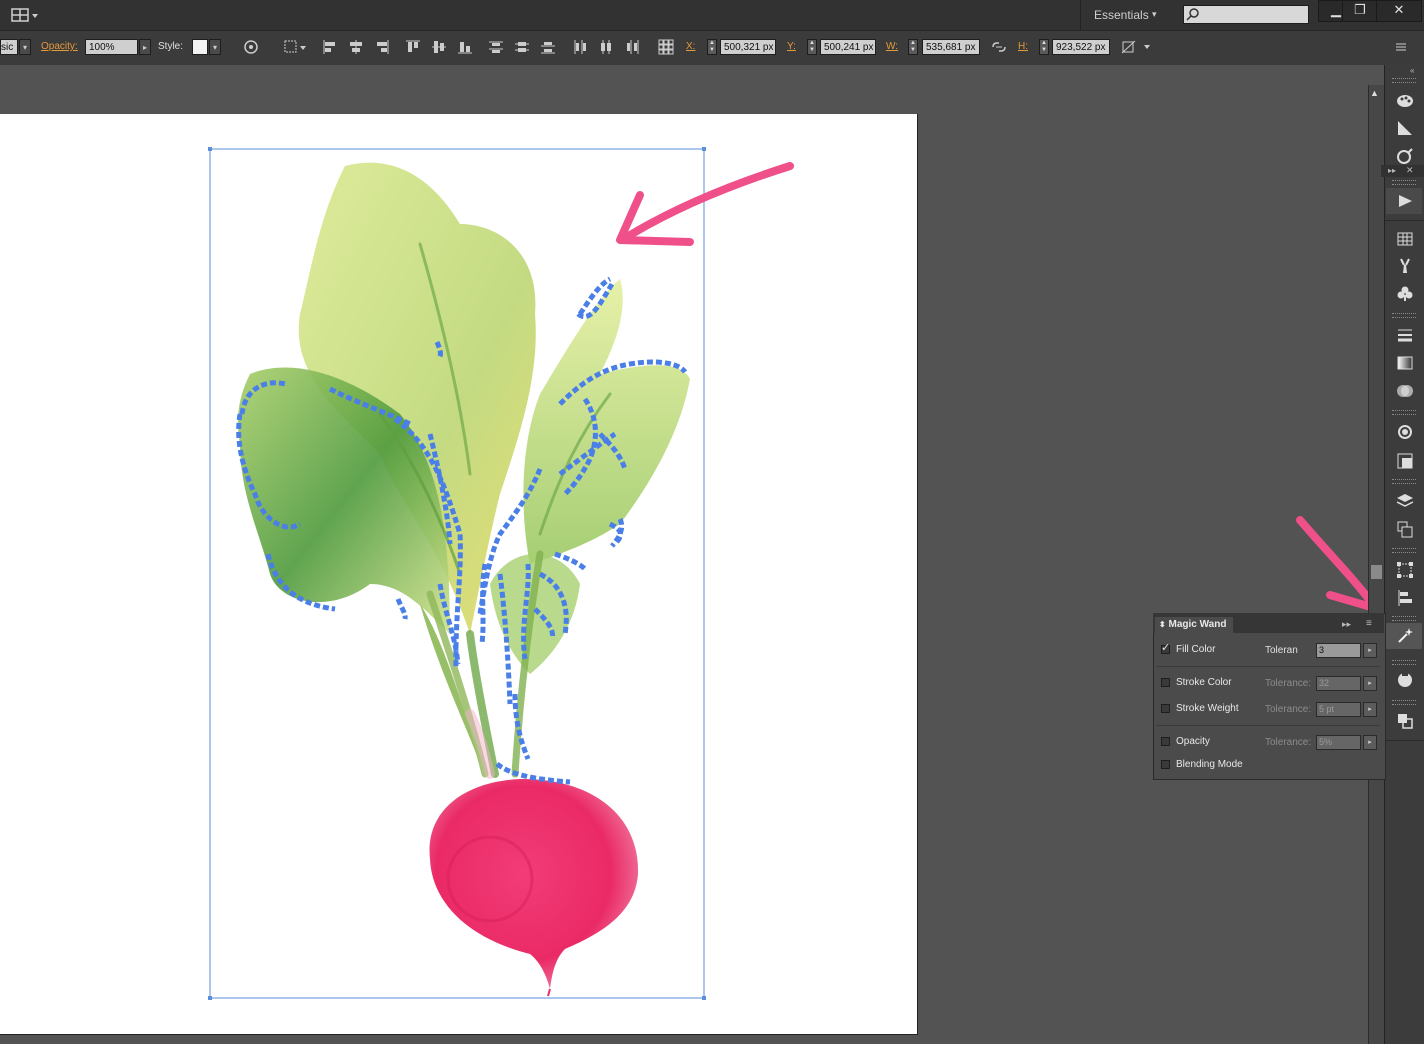 The height and width of the screenshot is (1044, 1424). What do you see at coordinates (1405, 636) in the screenshot?
I see `magic-wand-icon` at bounding box center [1405, 636].